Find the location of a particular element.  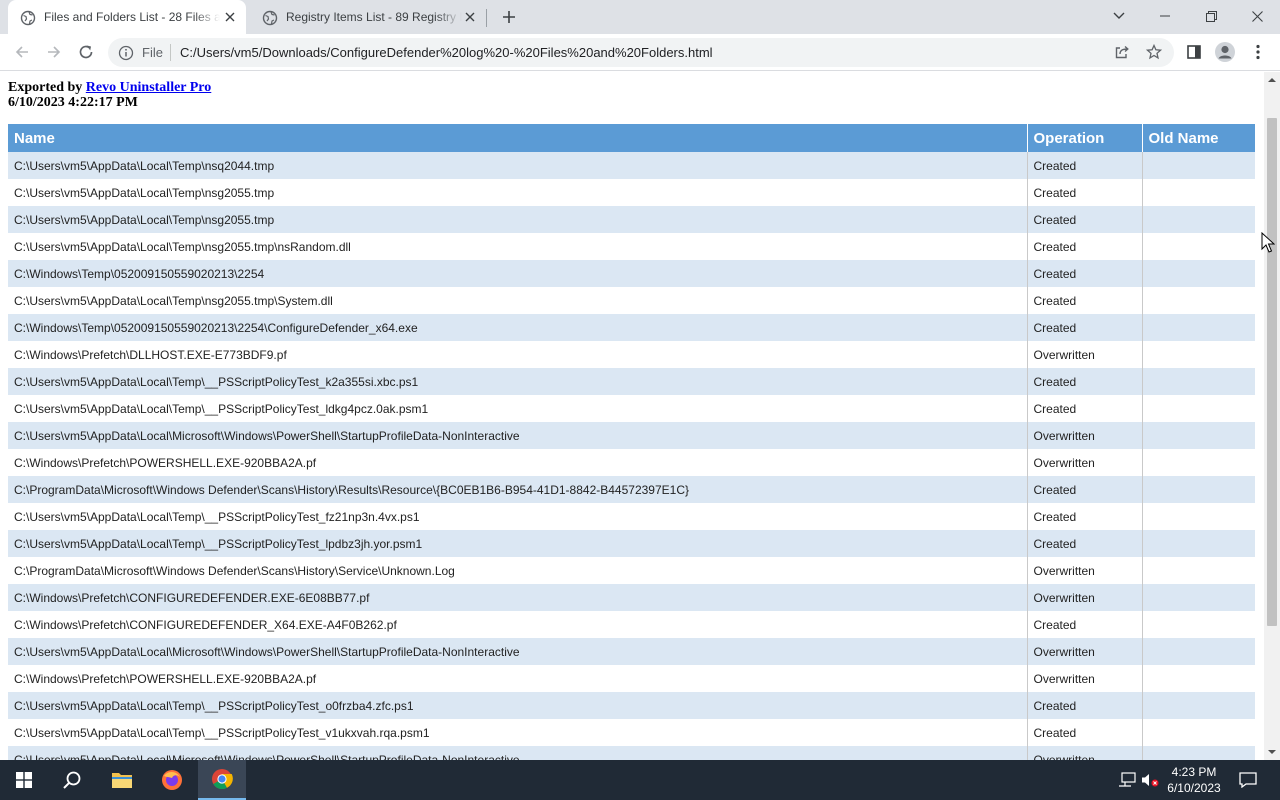

system-clock: 4:23 PM 6/10/2023 is located at coordinates (1194, 780).